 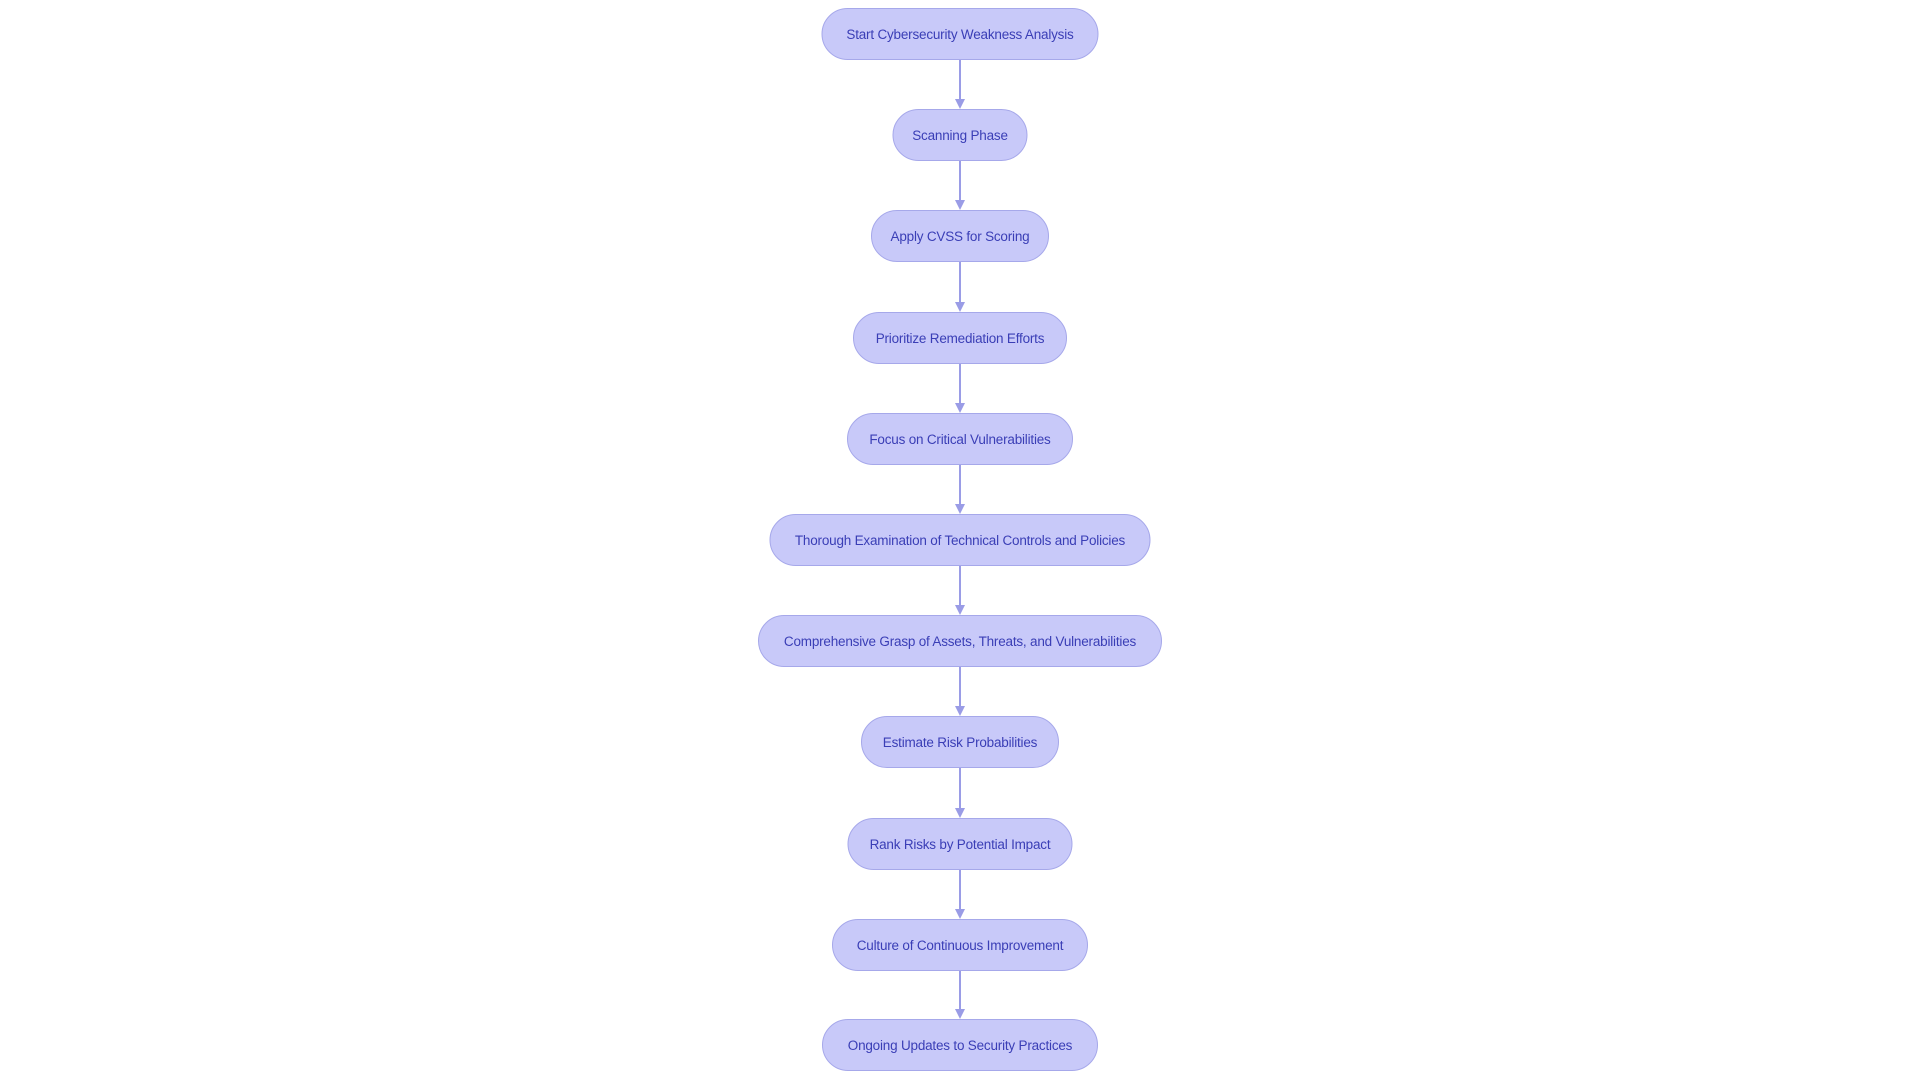 What do you see at coordinates (960, 287) in the screenshot?
I see `edge-C-D` at bounding box center [960, 287].